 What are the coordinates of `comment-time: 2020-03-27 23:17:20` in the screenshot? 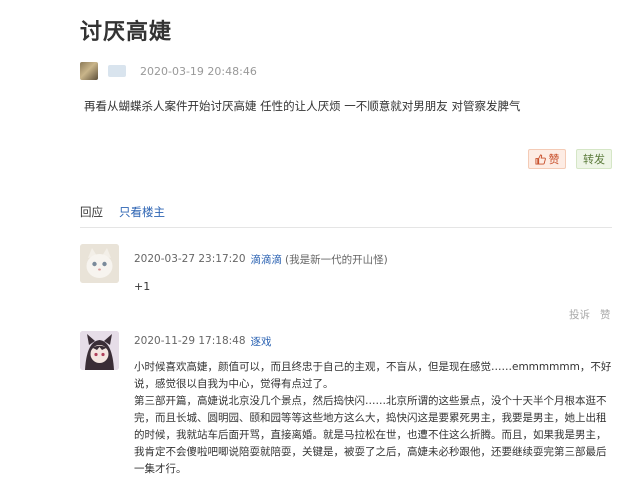 It's located at (190, 259).